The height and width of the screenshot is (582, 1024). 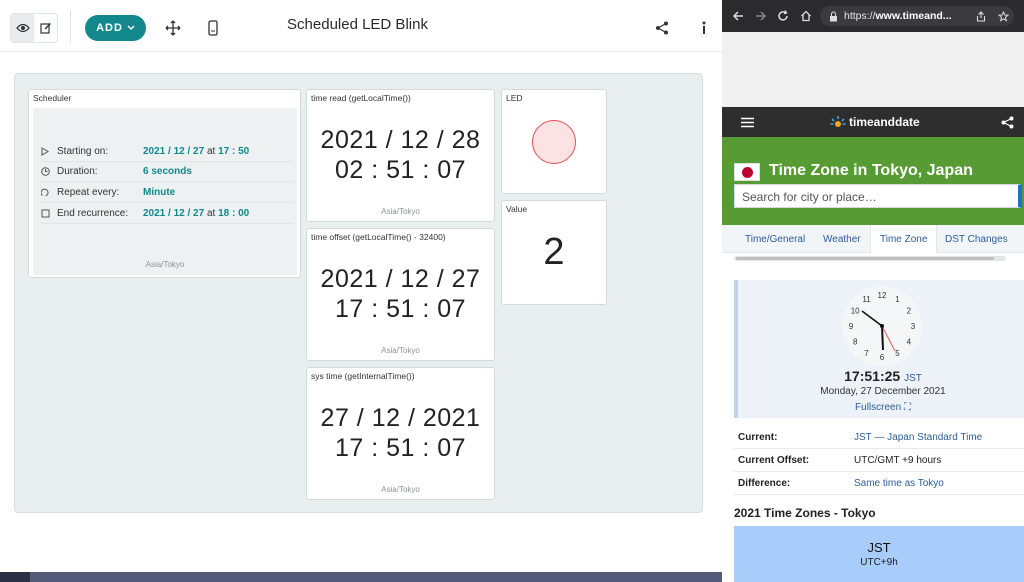 I want to click on clock-icon, so click(x=49, y=171).